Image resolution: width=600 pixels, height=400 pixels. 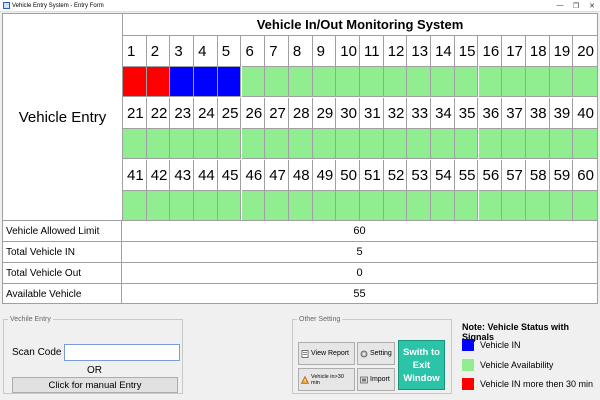 What do you see at coordinates (381, 353) in the screenshot?
I see `setting-label: Setting` at bounding box center [381, 353].